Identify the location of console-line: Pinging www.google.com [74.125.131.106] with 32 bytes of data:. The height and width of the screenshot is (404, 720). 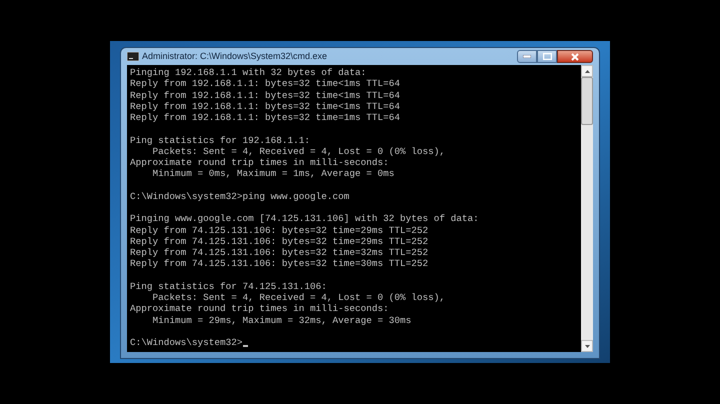
(305, 218).